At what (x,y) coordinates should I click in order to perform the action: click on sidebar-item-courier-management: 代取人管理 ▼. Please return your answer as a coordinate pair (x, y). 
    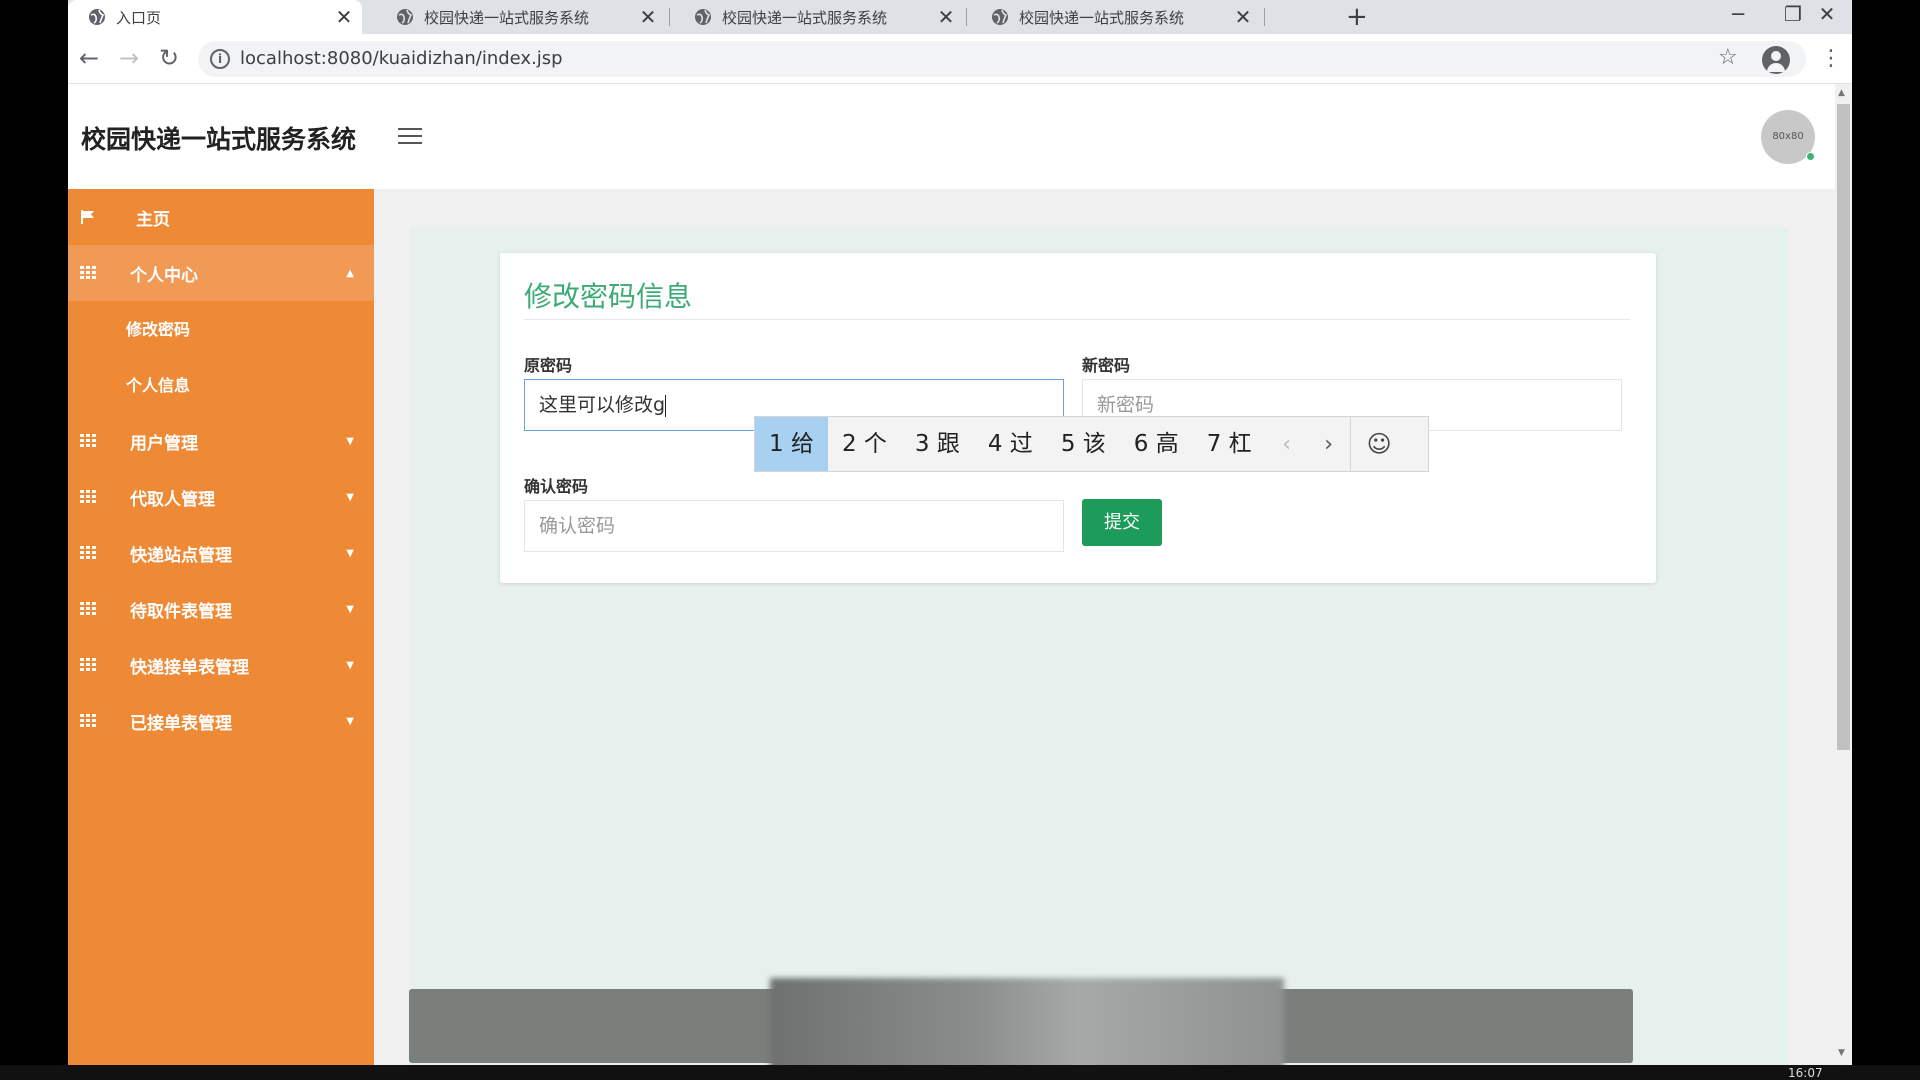
    Looking at the image, I should click on (221, 497).